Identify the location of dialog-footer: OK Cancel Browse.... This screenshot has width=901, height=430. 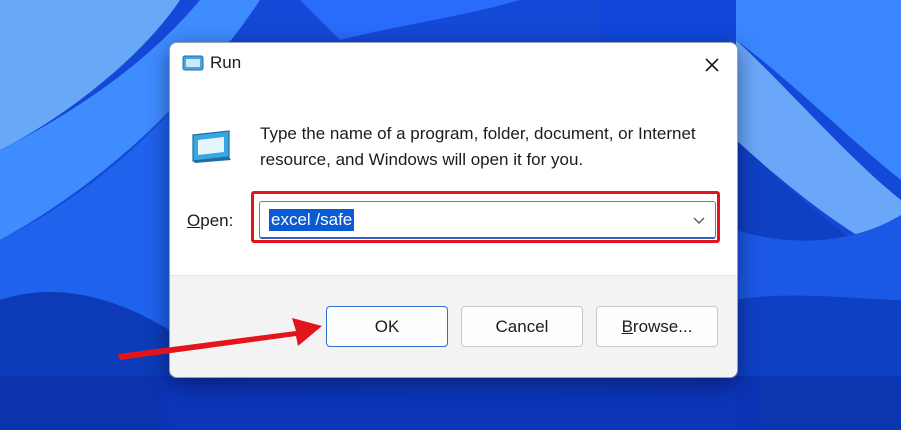
(453, 326).